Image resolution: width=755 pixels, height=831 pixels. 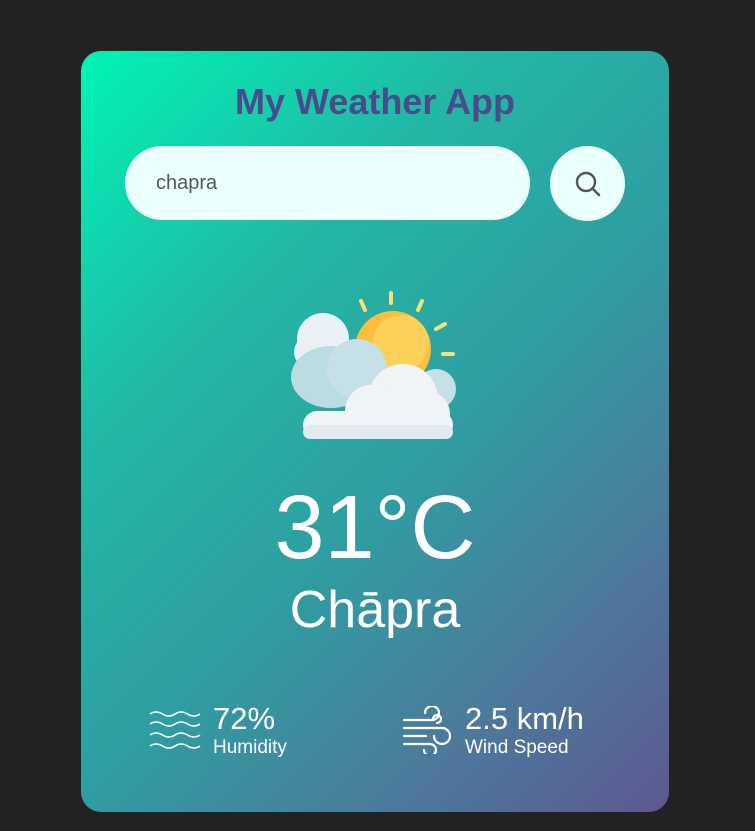 I want to click on wind-icon, so click(x=427, y=730).